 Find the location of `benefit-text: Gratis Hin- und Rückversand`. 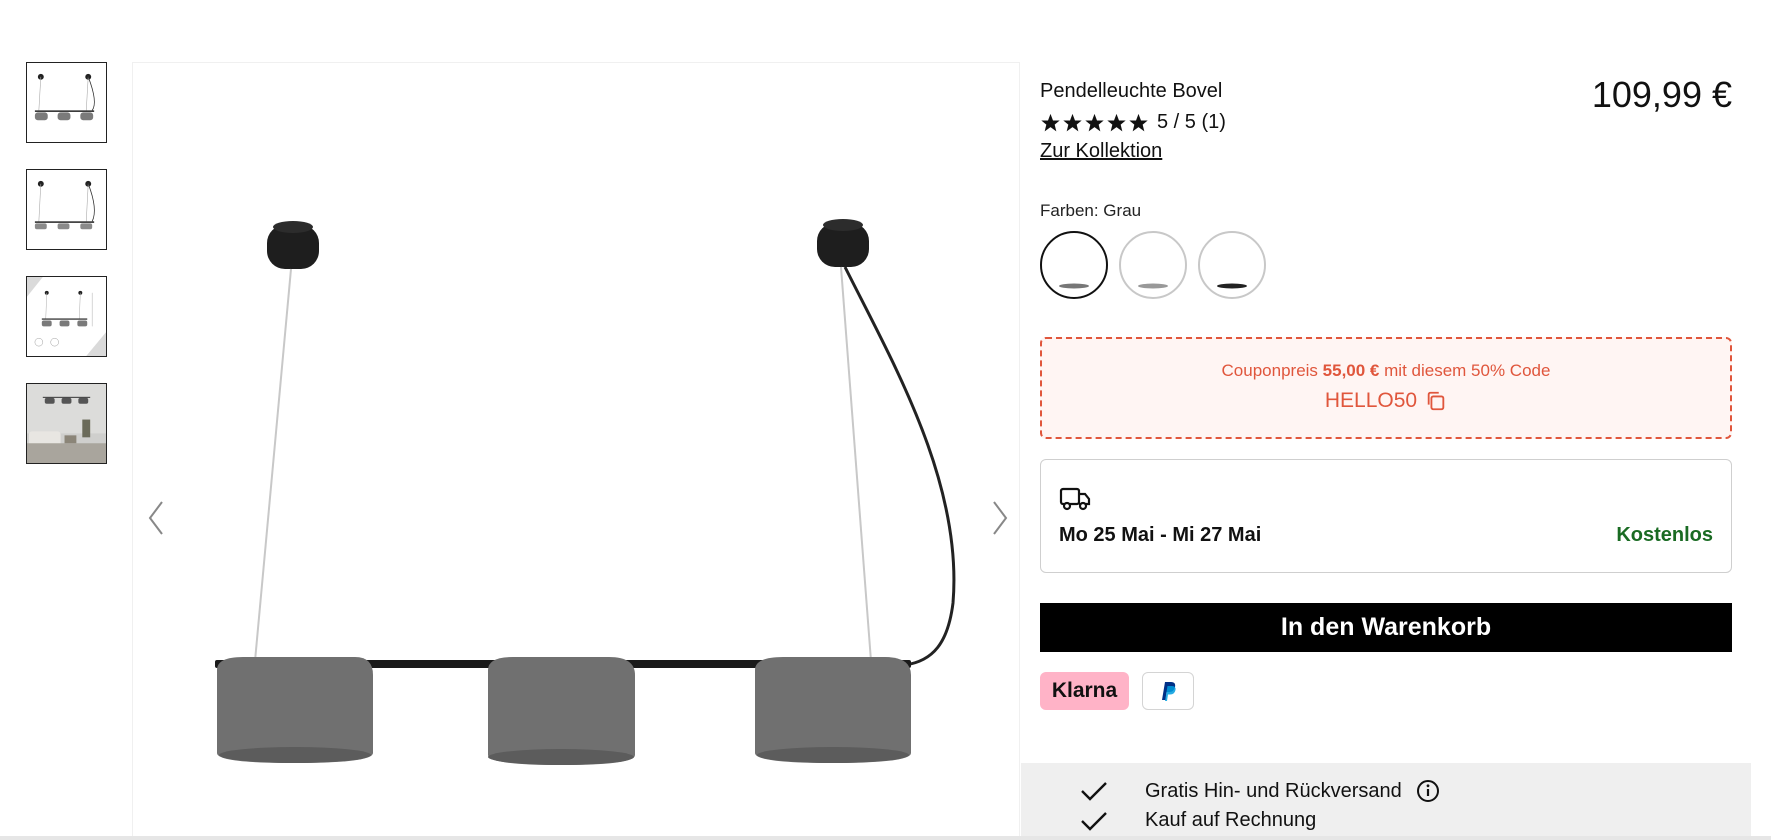

benefit-text: Gratis Hin- und Rückversand is located at coordinates (1273, 790).